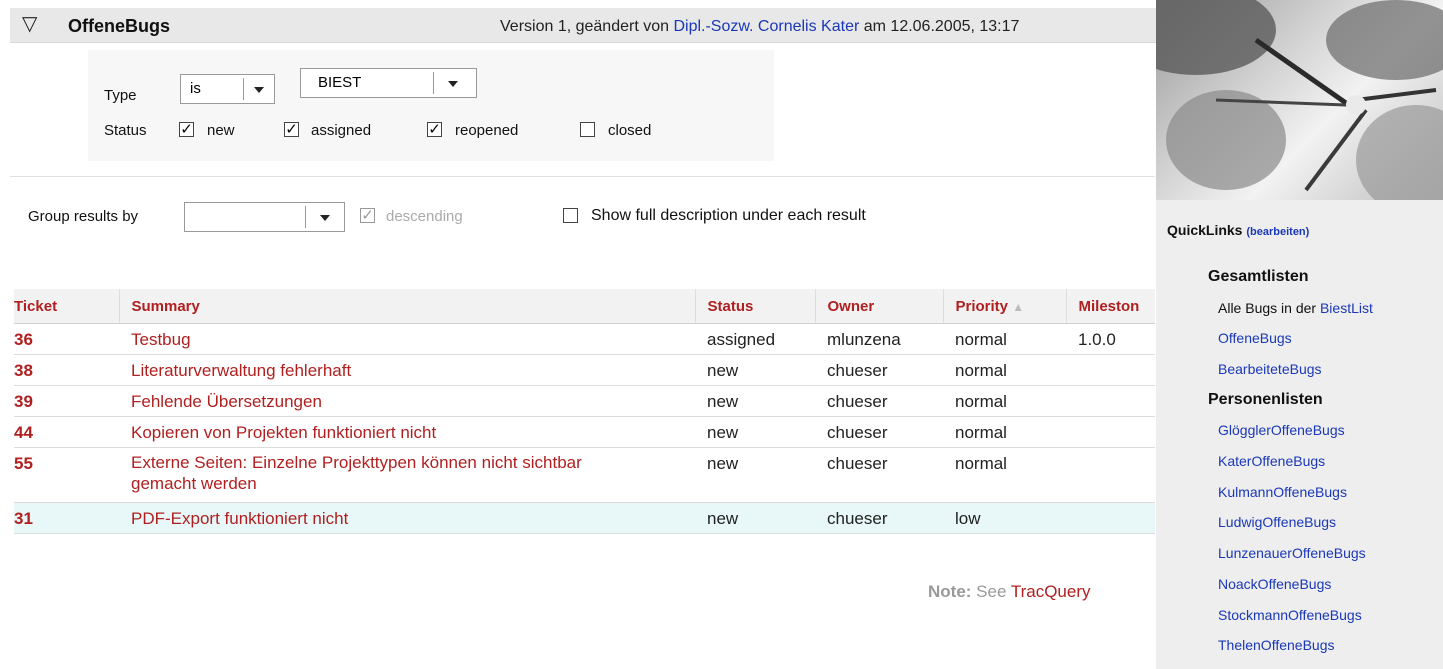 This screenshot has width=1443, height=669. Describe the element at coordinates (23, 401) in the screenshot. I see `ticket-id-link: 39` at that location.